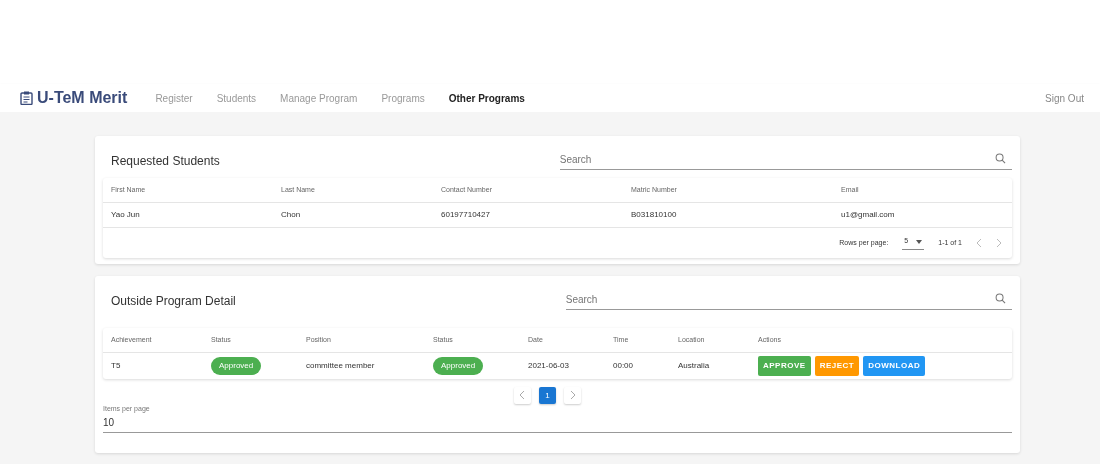 The width and height of the screenshot is (1100, 464). What do you see at coordinates (894, 366) in the screenshot?
I see `download-button: DOWNLOAD` at bounding box center [894, 366].